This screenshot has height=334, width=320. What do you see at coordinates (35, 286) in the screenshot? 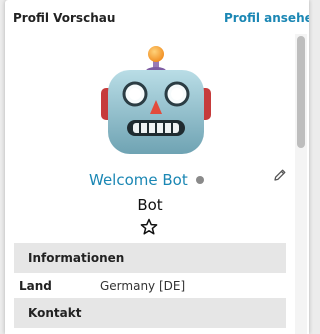
I see `info-label-country: Land` at bounding box center [35, 286].